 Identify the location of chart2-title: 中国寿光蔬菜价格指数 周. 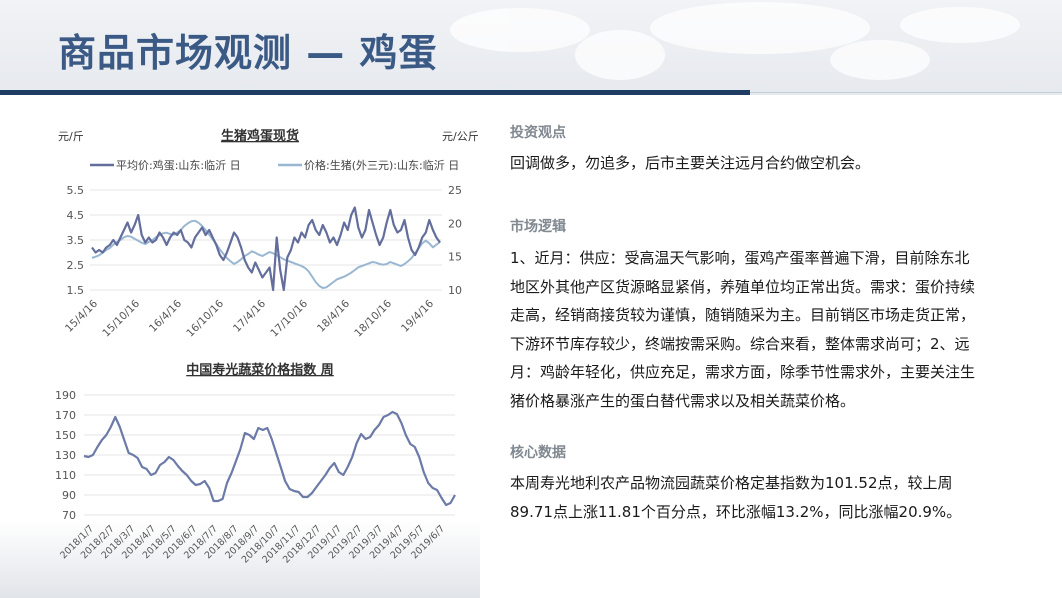
(260, 370).